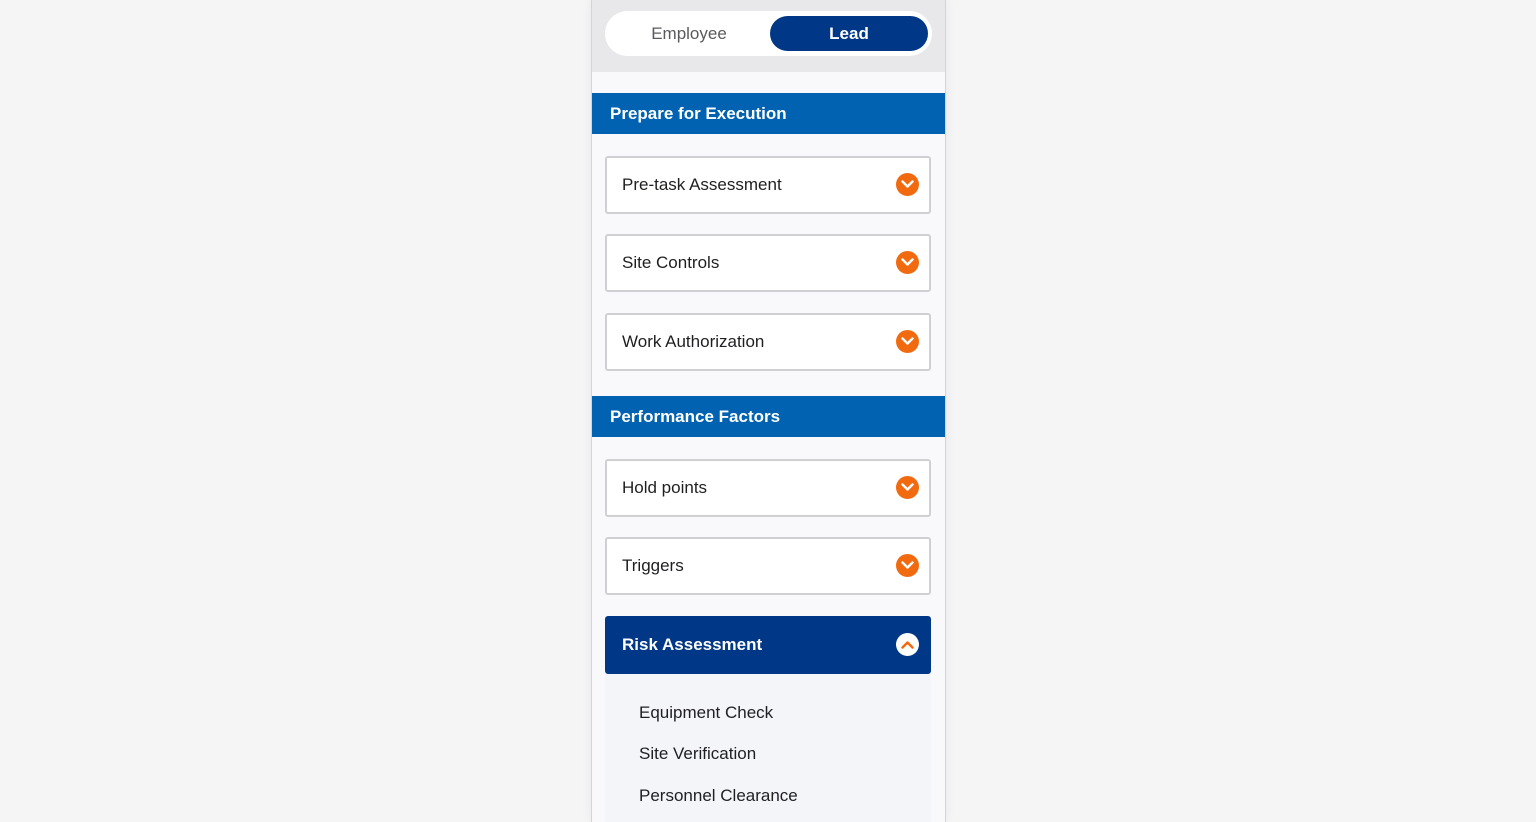  What do you see at coordinates (689, 33) in the screenshot?
I see `toggle-employee-option: Employee` at bounding box center [689, 33].